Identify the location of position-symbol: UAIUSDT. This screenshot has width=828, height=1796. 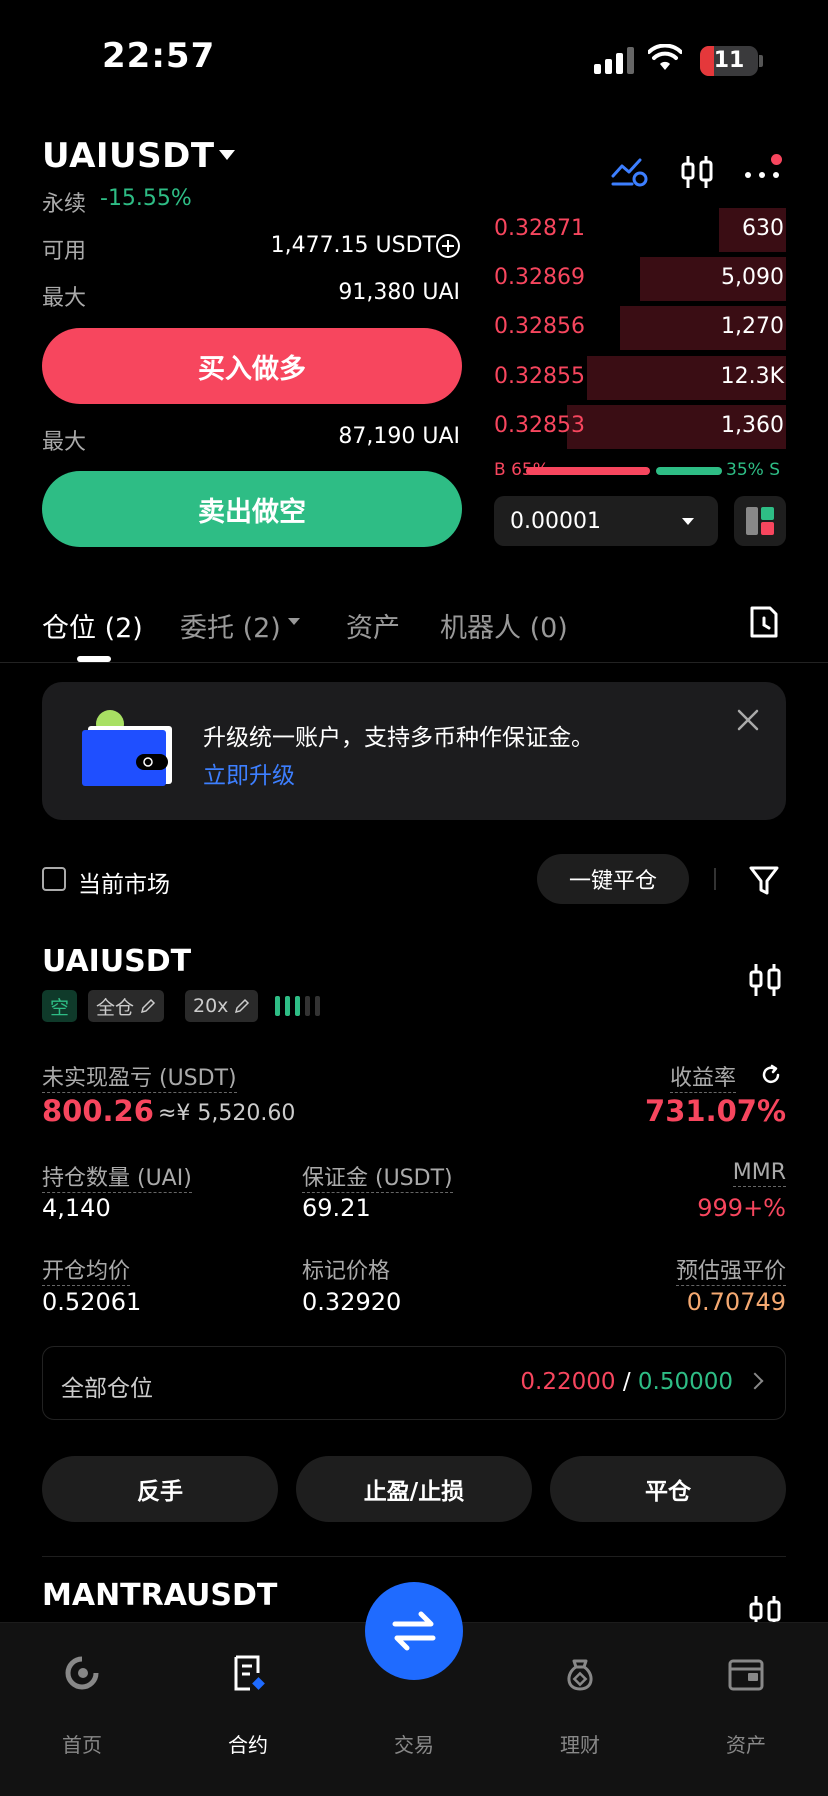
(116, 961).